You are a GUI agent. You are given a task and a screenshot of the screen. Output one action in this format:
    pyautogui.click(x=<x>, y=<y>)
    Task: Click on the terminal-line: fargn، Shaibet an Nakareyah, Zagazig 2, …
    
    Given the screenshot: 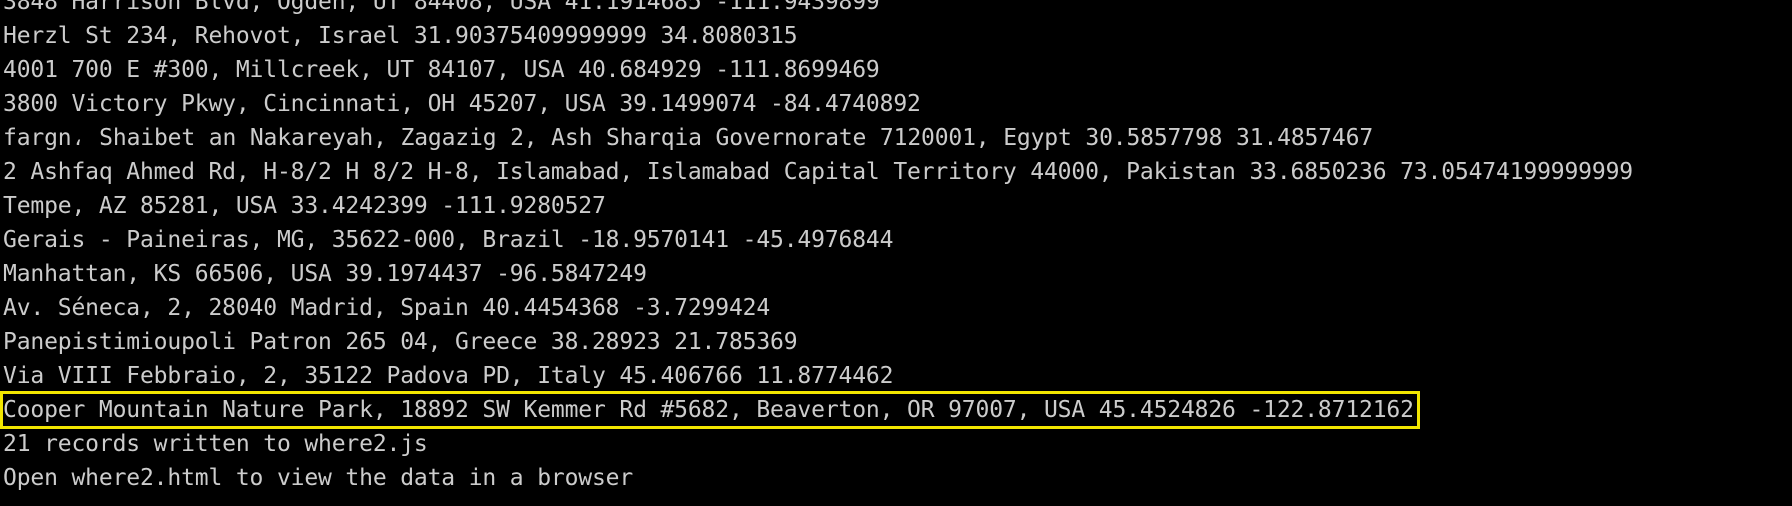 What is the action you would take?
    pyautogui.click(x=688, y=138)
    